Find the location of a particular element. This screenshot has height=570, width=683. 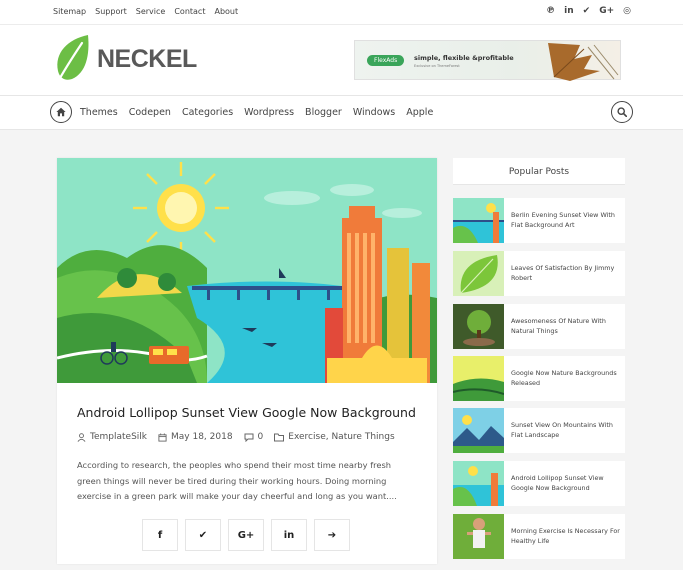

leaf-logo-icon is located at coordinates (72, 60).